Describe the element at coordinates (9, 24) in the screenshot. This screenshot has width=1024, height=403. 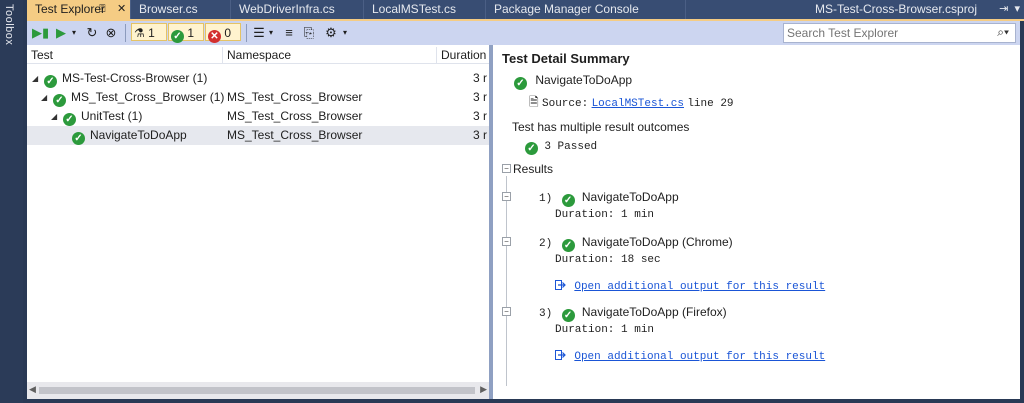
I see `toolbox-label: Toolbox` at that location.